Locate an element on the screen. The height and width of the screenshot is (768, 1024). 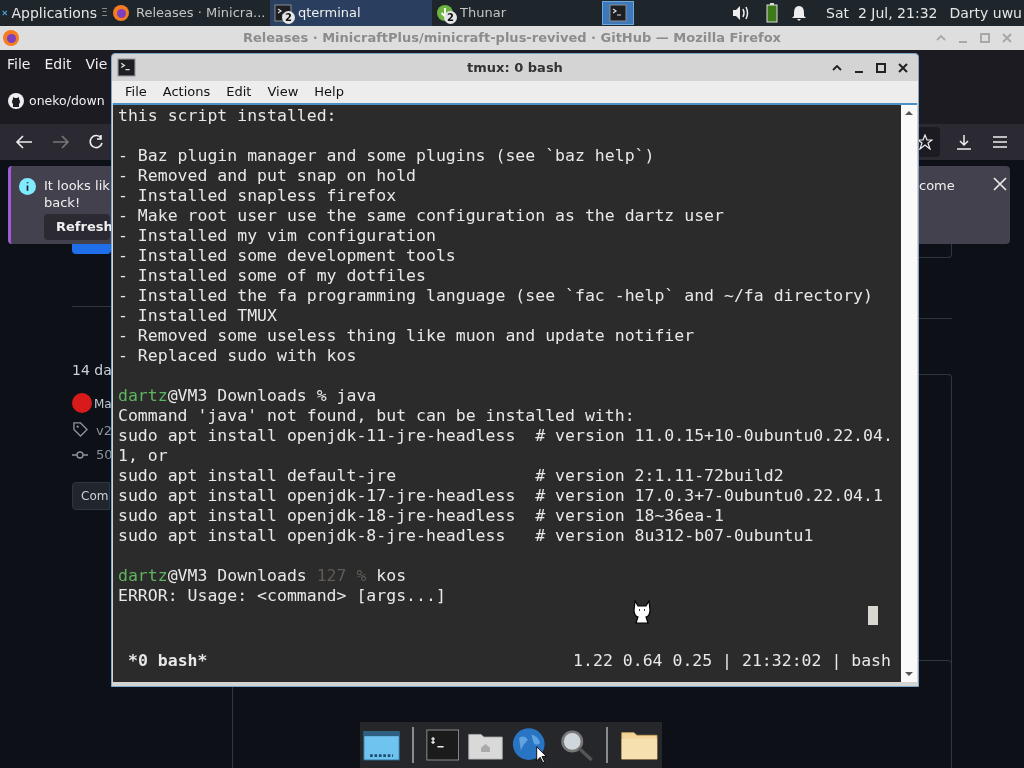
tmux-window-label: *0 bash* is located at coordinates (168, 661).